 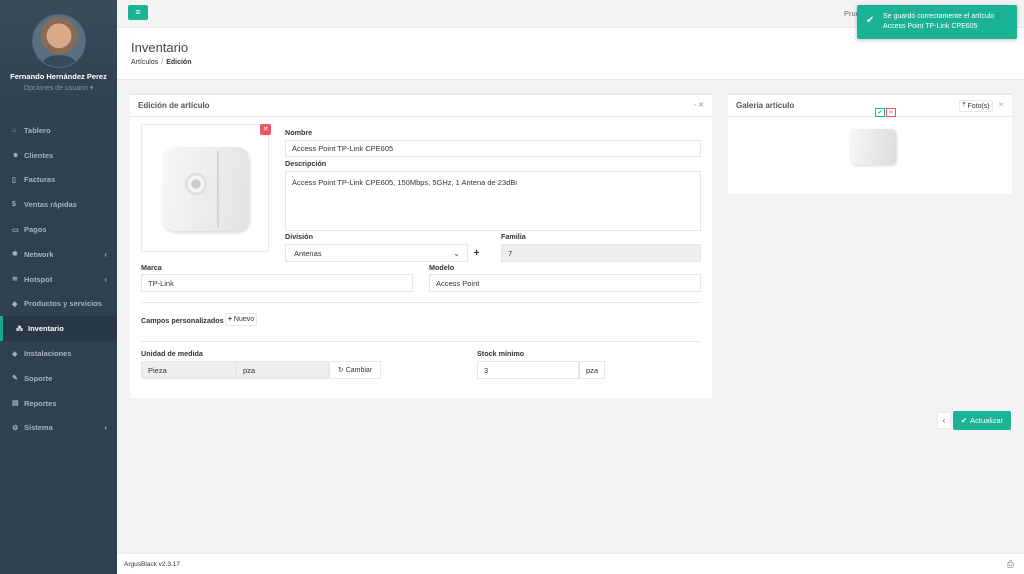 I want to click on sidebar-item-productos-y-servicios: ◆ Productos y servicios, so click(x=58, y=304).